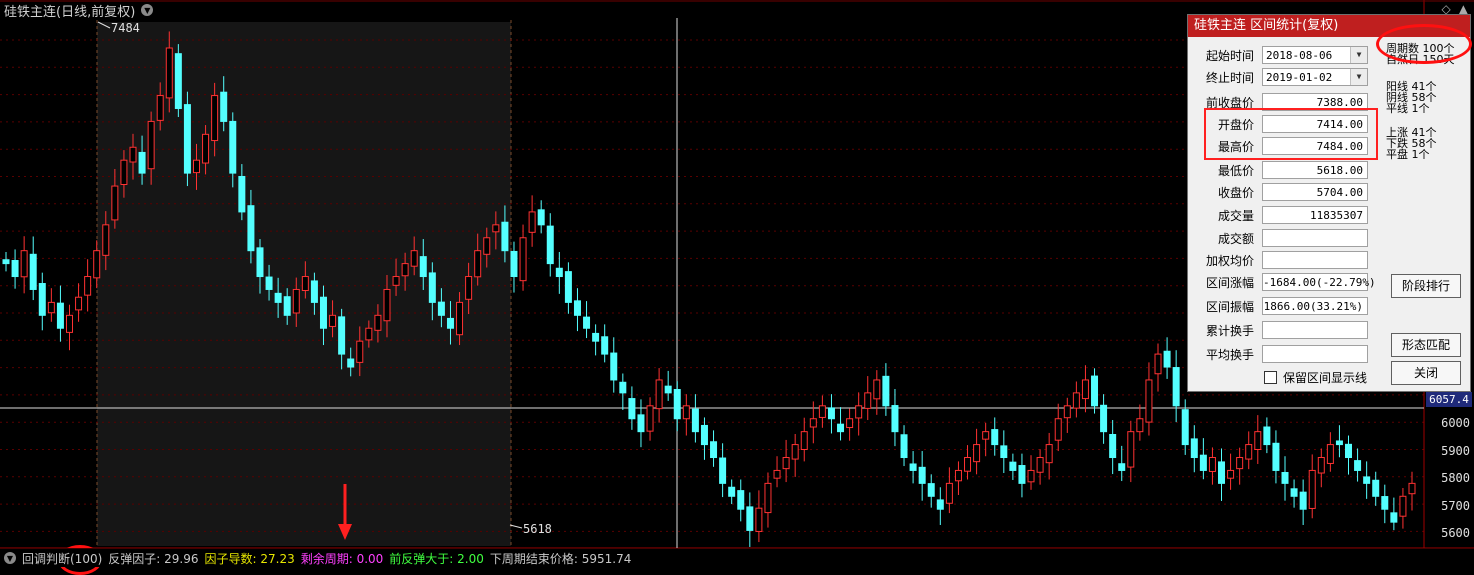 Image resolution: width=1474 pixels, height=575 pixels. Describe the element at coordinates (1339, 170) in the screenshot. I see `field-value-text: 5618.00` at that location.